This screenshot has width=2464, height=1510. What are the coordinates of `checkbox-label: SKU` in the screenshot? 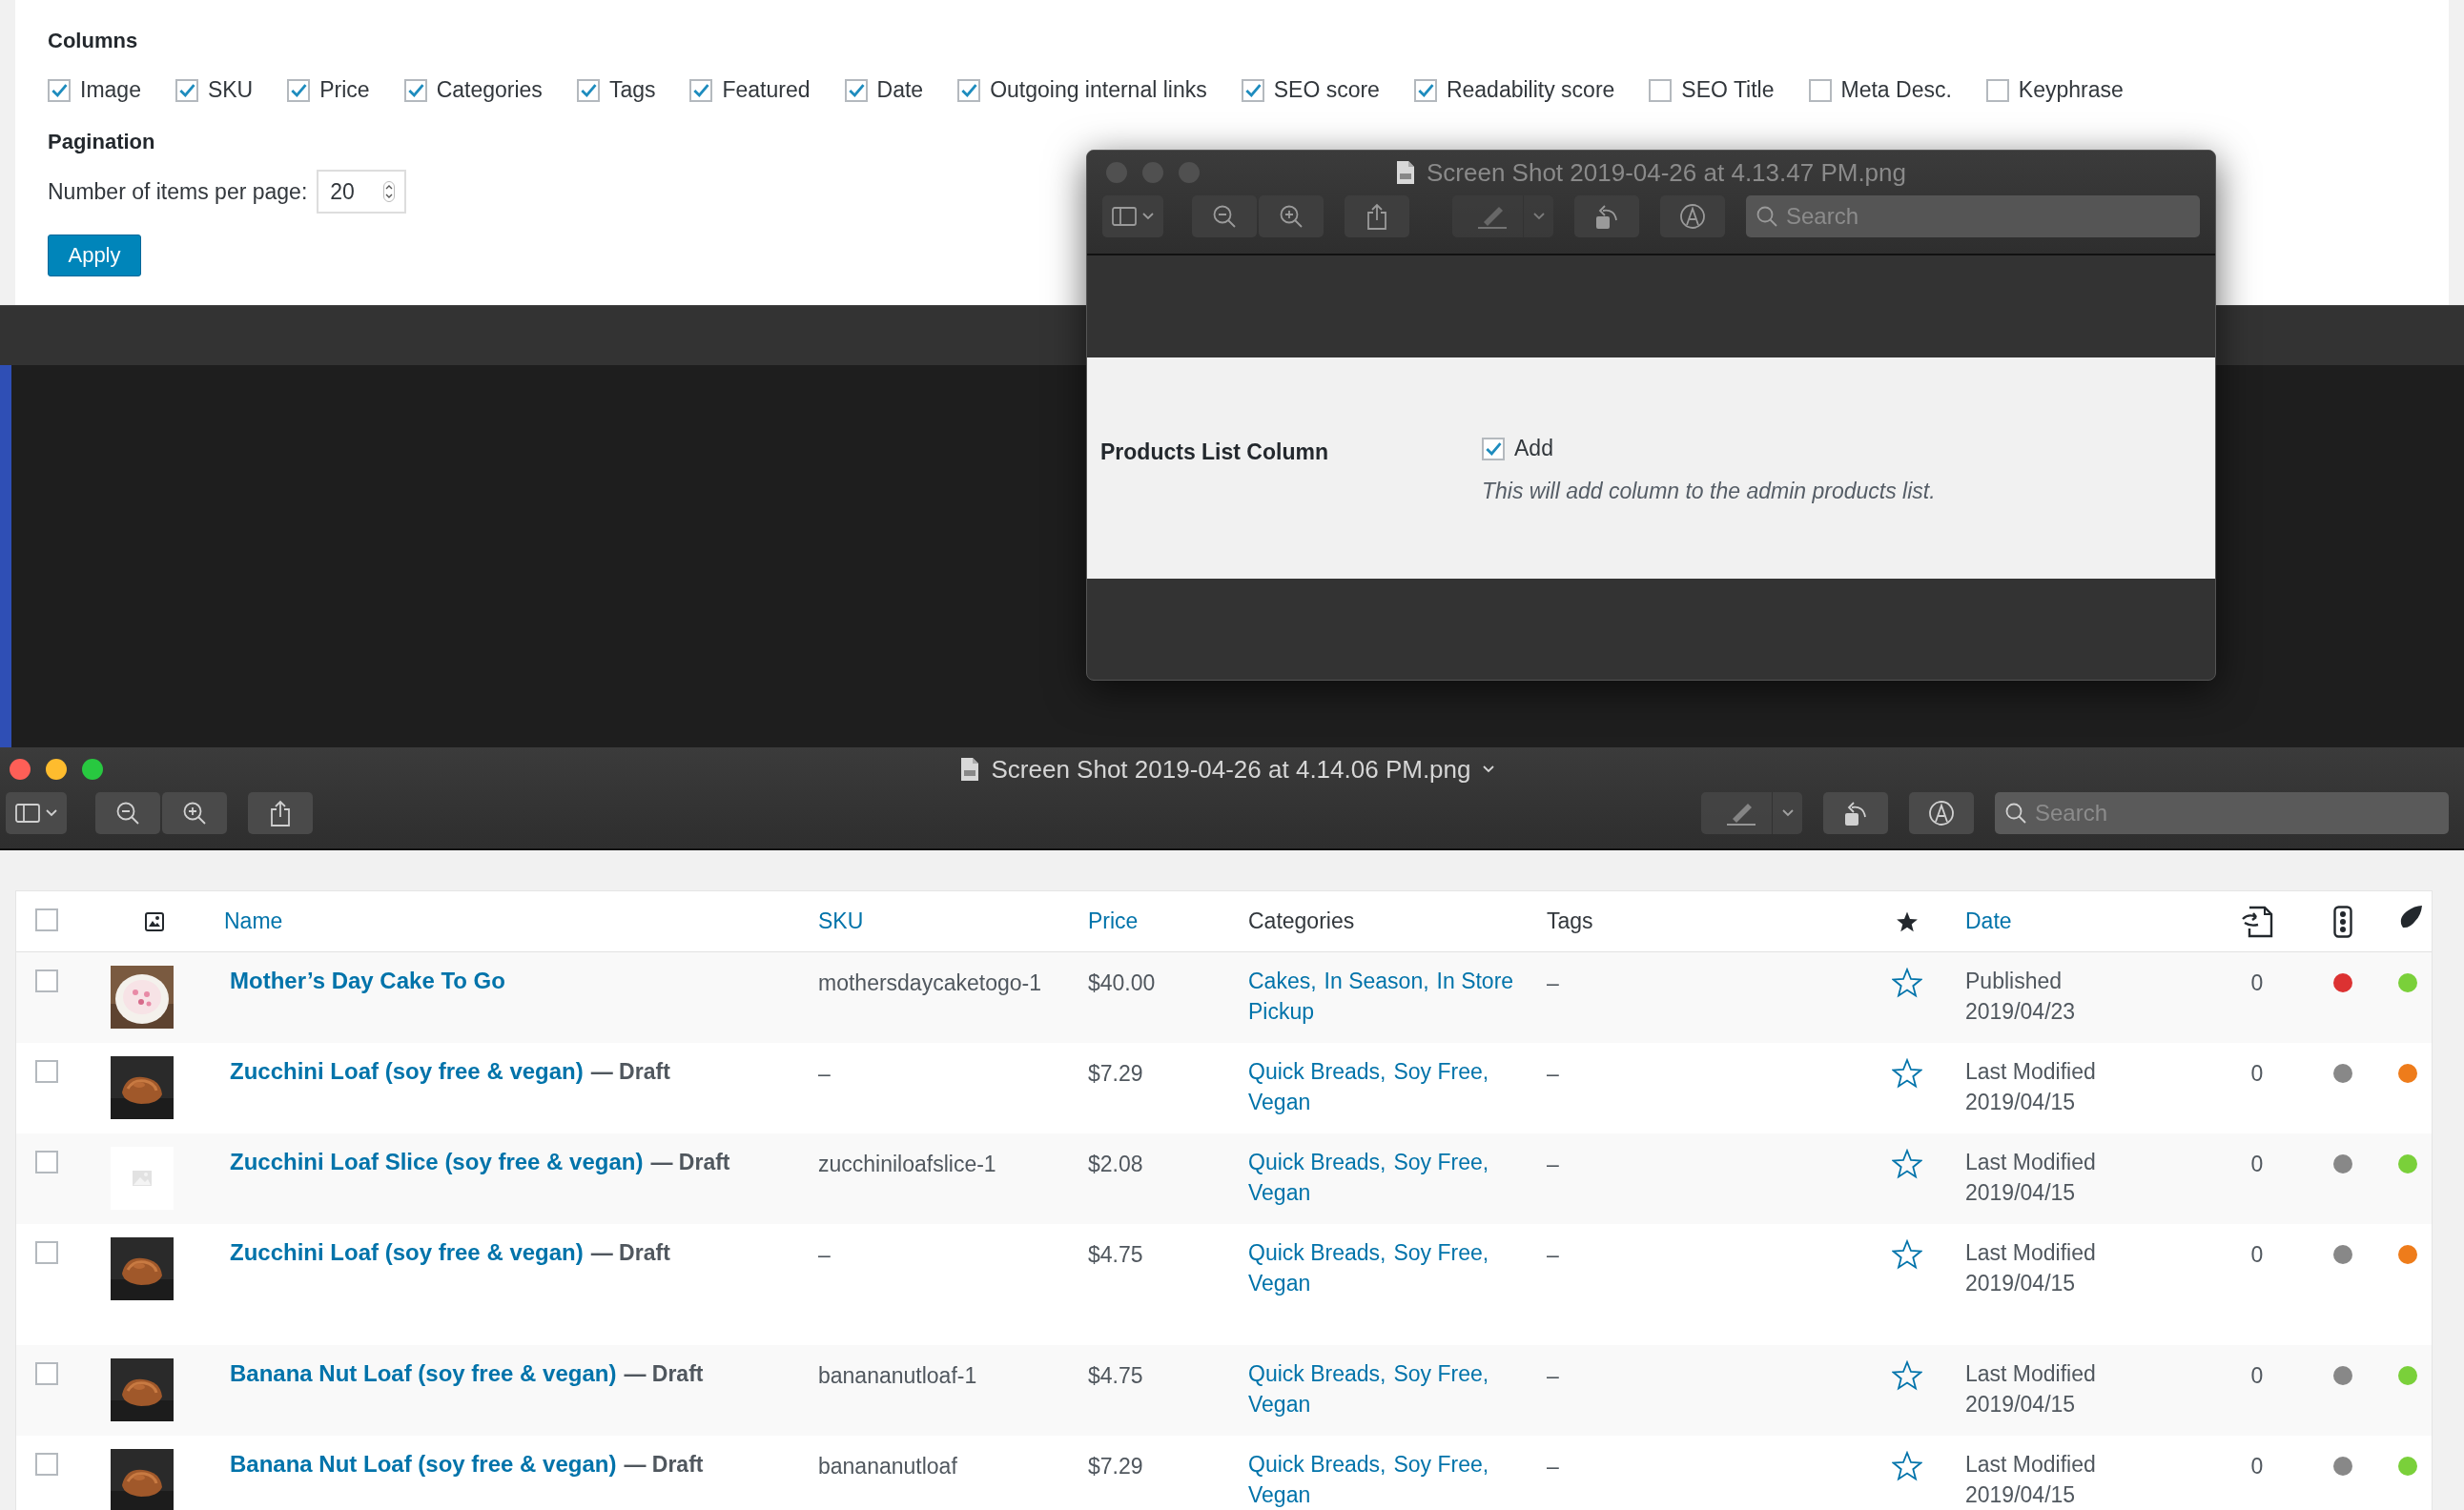 It's located at (230, 90).